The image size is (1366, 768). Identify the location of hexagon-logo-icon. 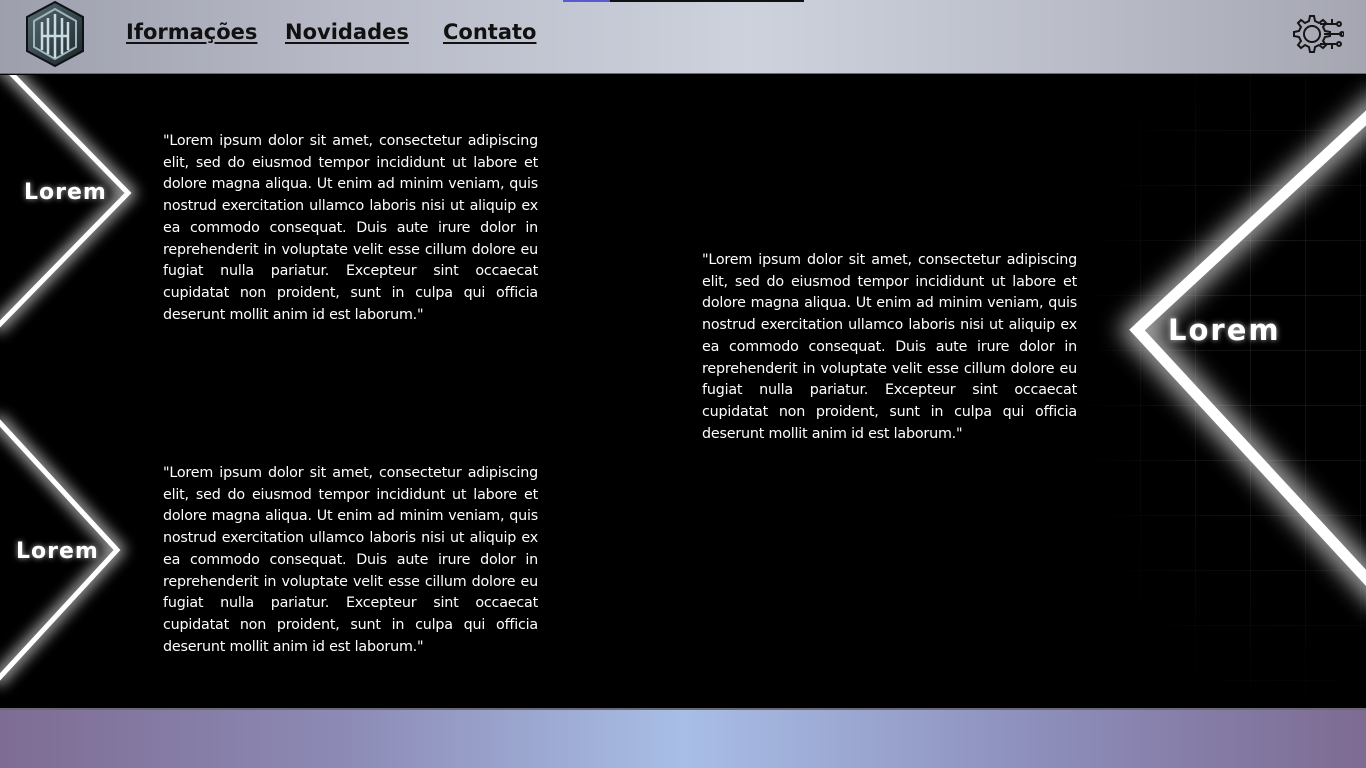
(55, 35).